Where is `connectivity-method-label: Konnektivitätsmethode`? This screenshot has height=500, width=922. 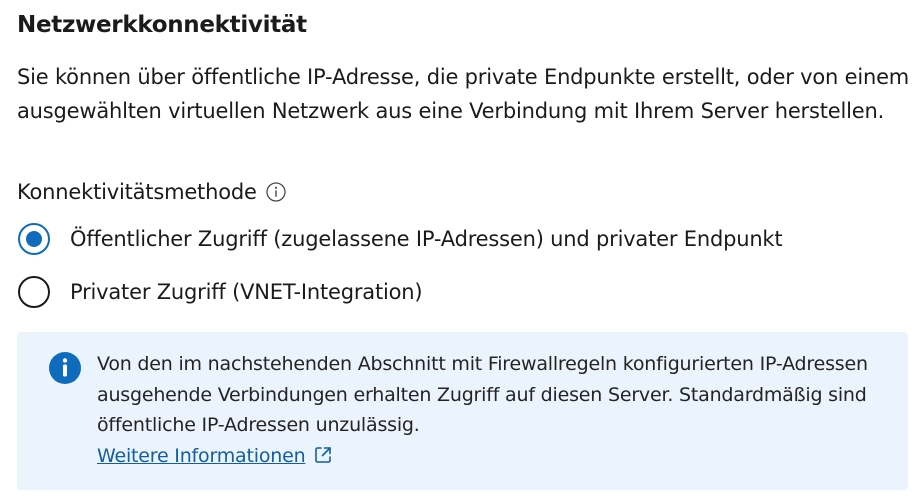 connectivity-method-label: Konnektivitätsmethode is located at coordinates (137, 192).